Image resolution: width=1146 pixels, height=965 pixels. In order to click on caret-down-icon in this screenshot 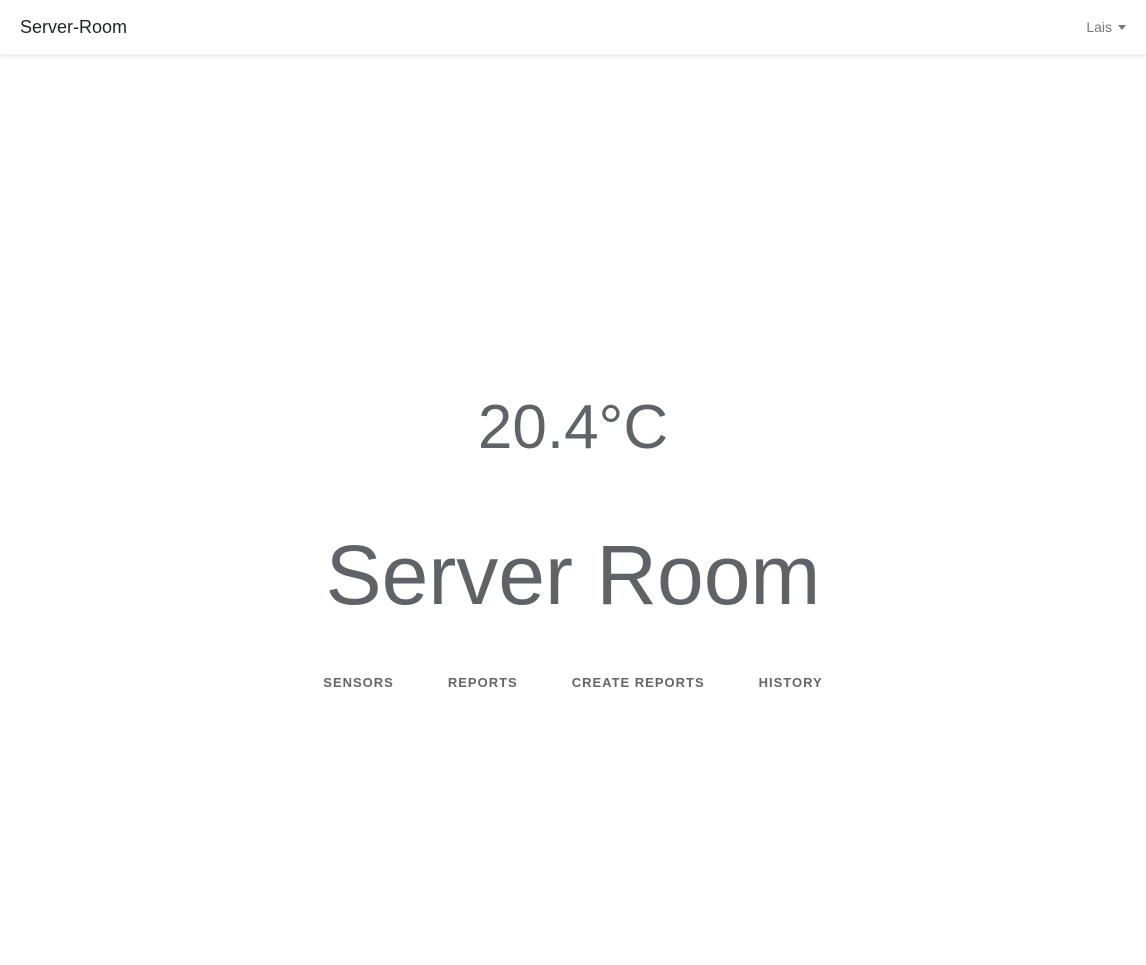, I will do `click(1122, 27)`.